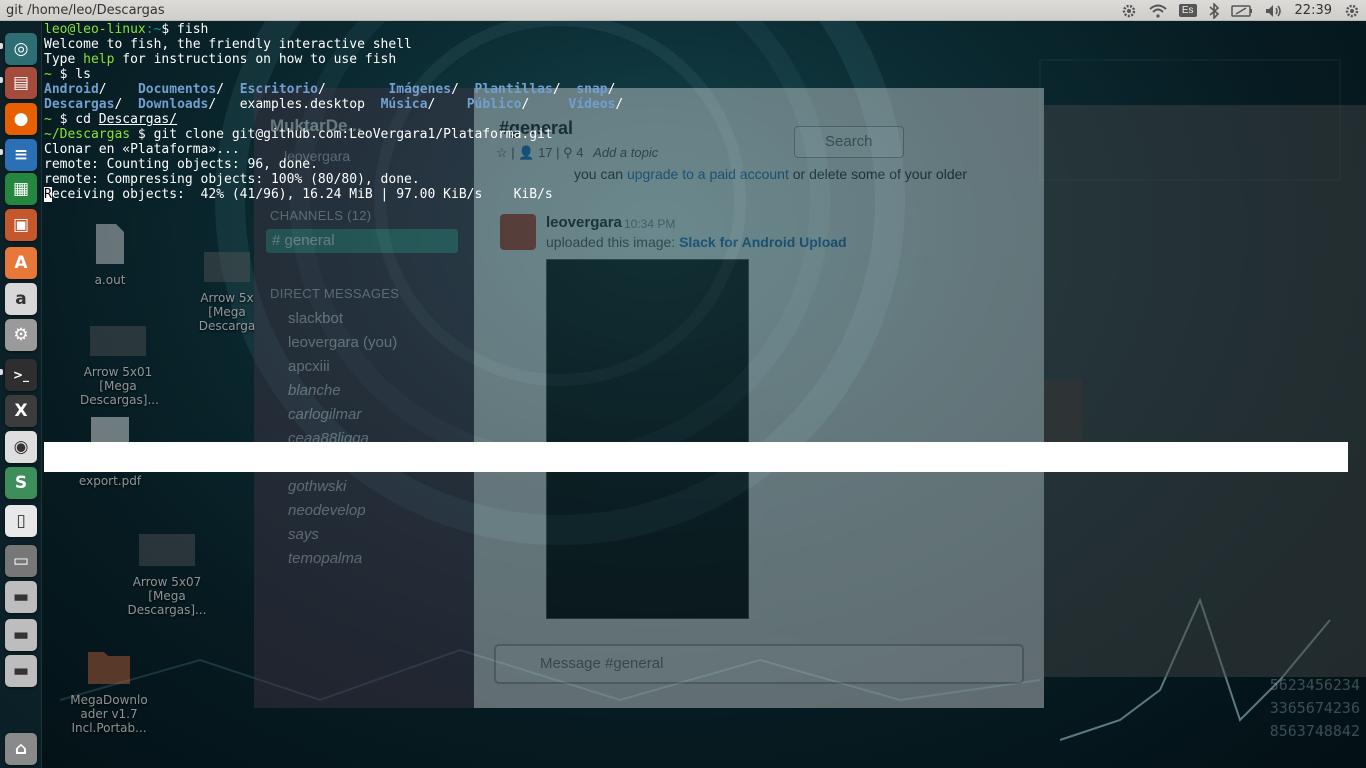 The image size is (1366, 768). Describe the element at coordinates (1352, 10) in the screenshot. I see `power-icon` at that location.